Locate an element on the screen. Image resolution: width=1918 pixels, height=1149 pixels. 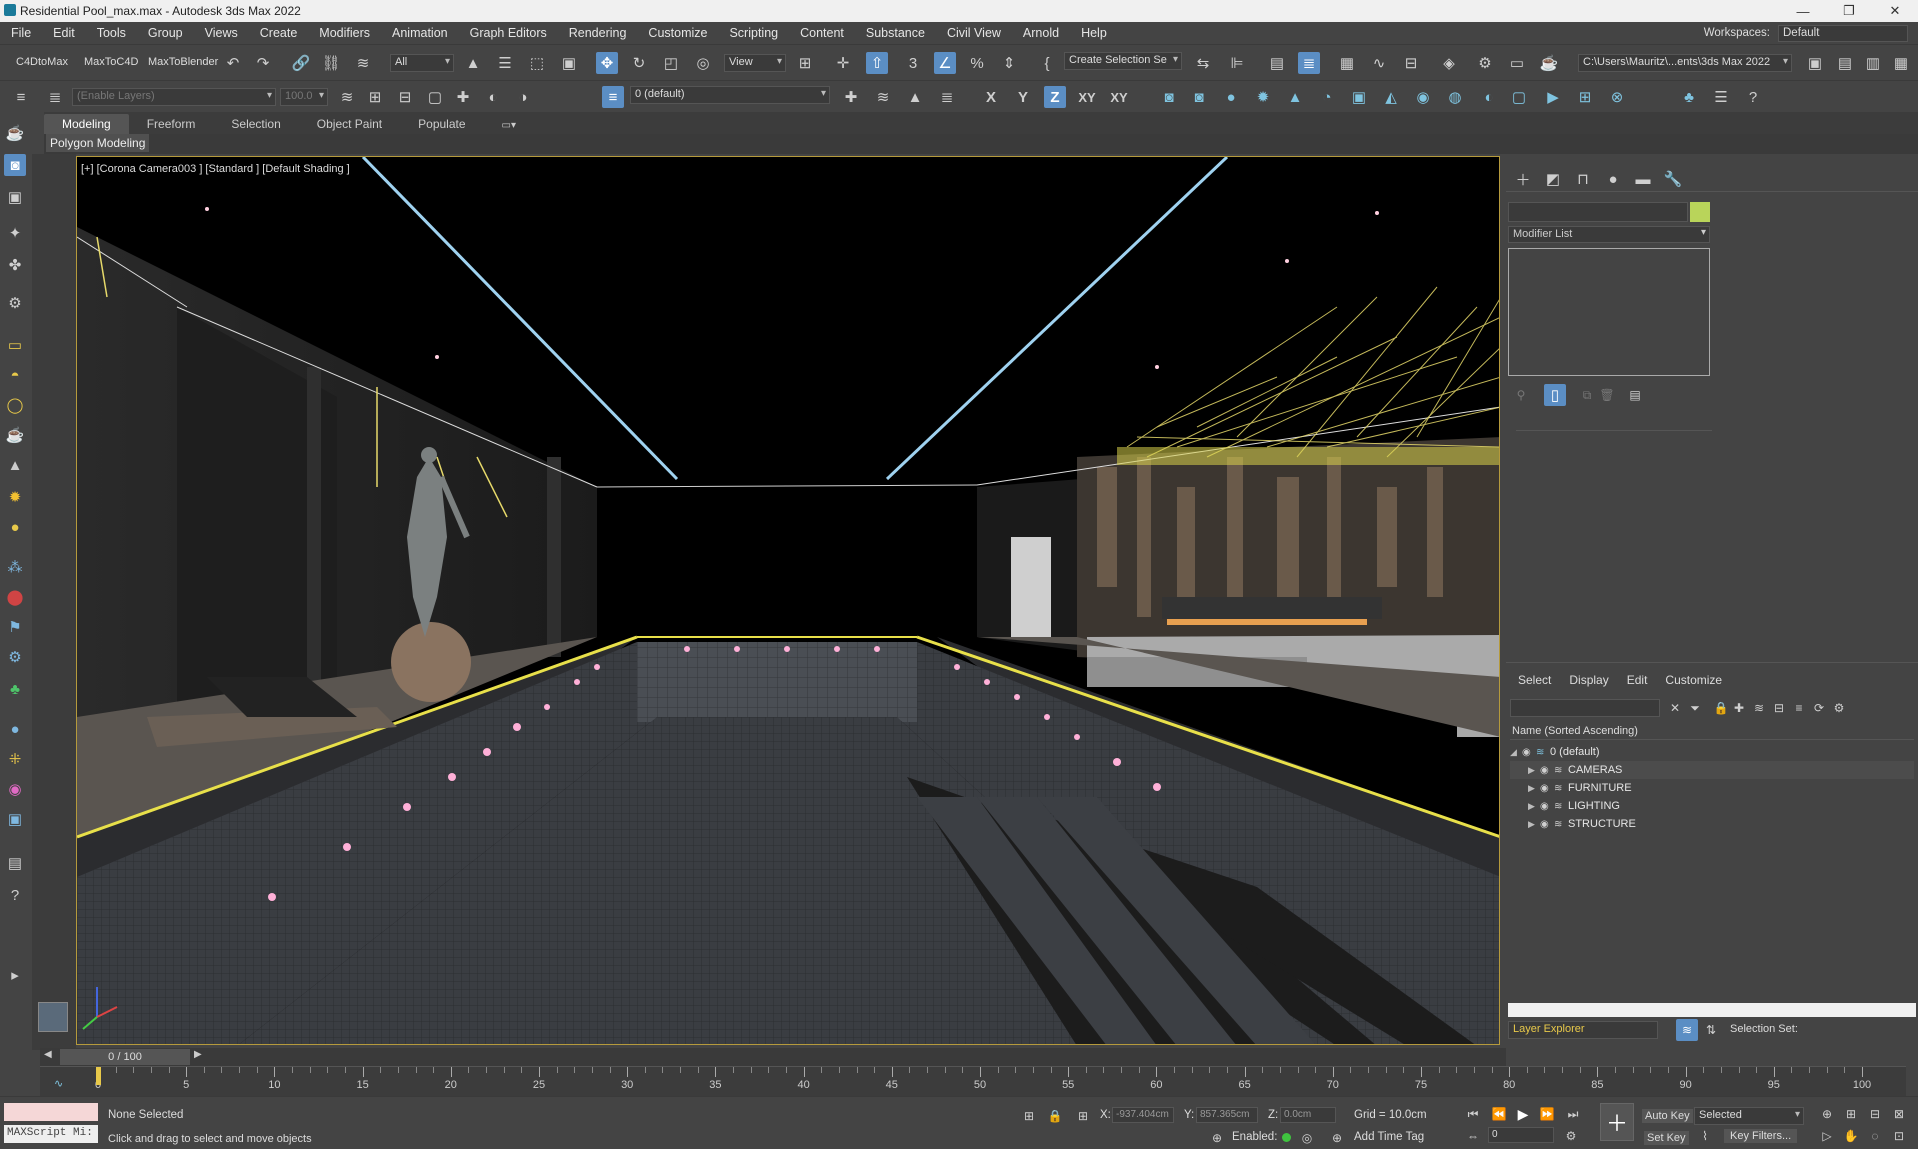
layer-value-field: 100.0 is located at coordinates (304, 97).